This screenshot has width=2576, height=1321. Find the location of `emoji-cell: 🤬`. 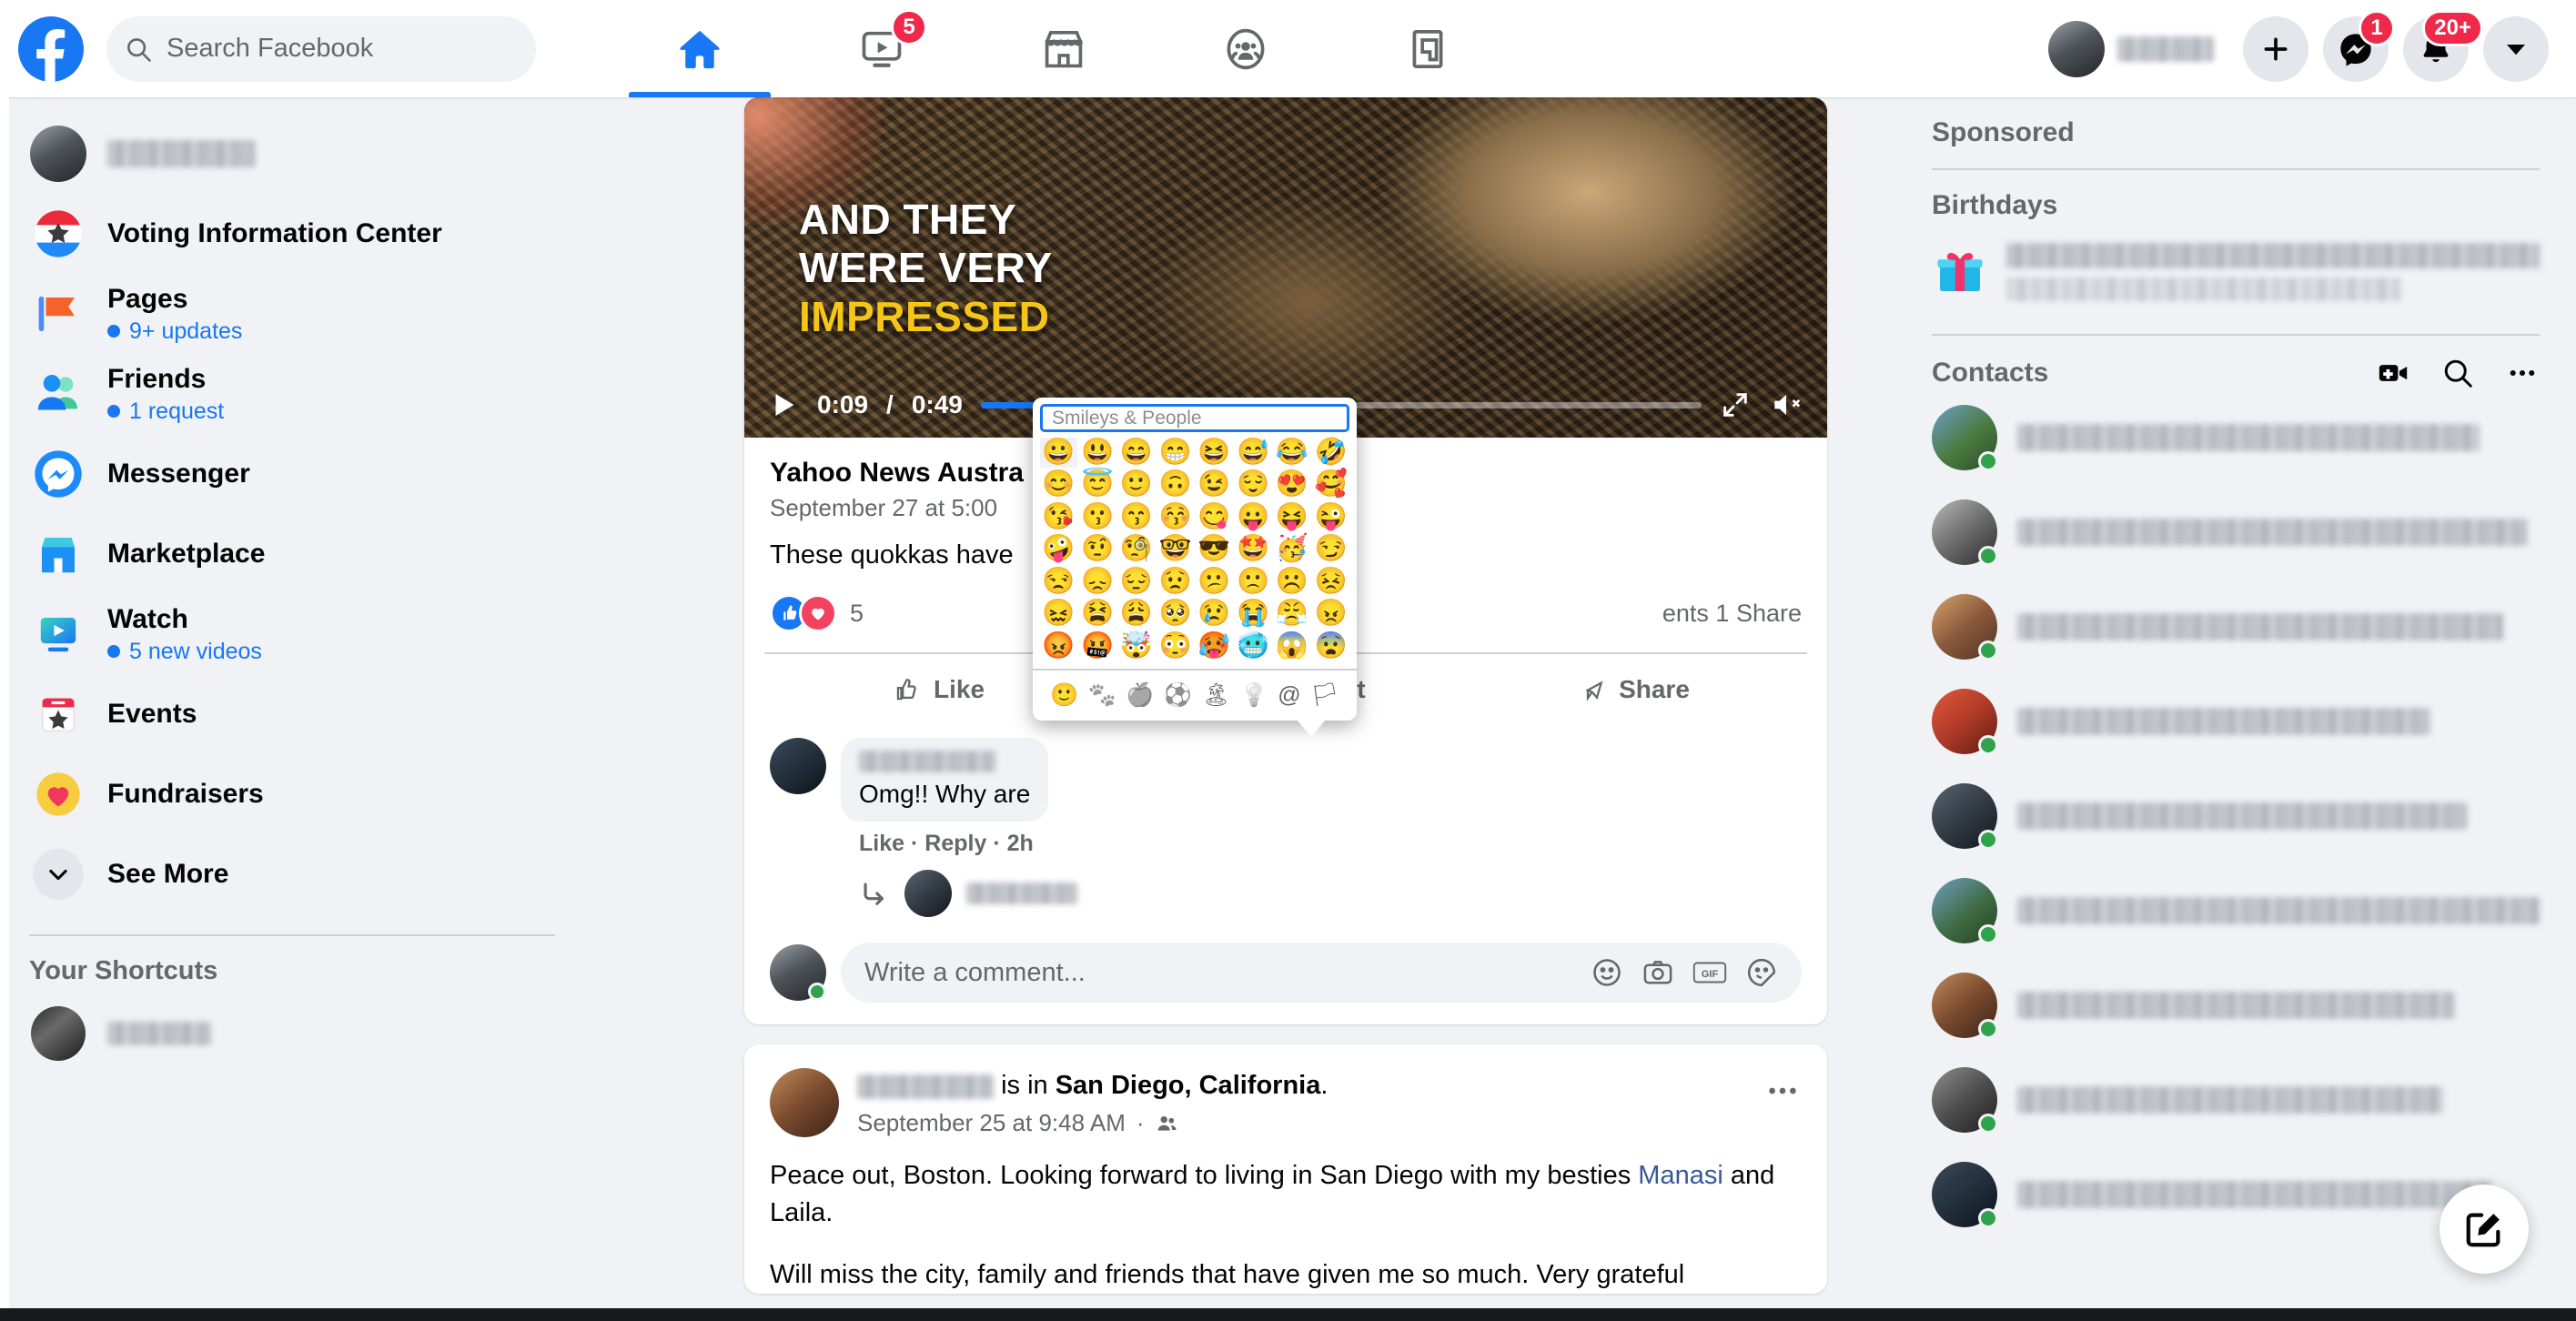

emoji-cell: 🤬 is located at coordinates (1097, 646).